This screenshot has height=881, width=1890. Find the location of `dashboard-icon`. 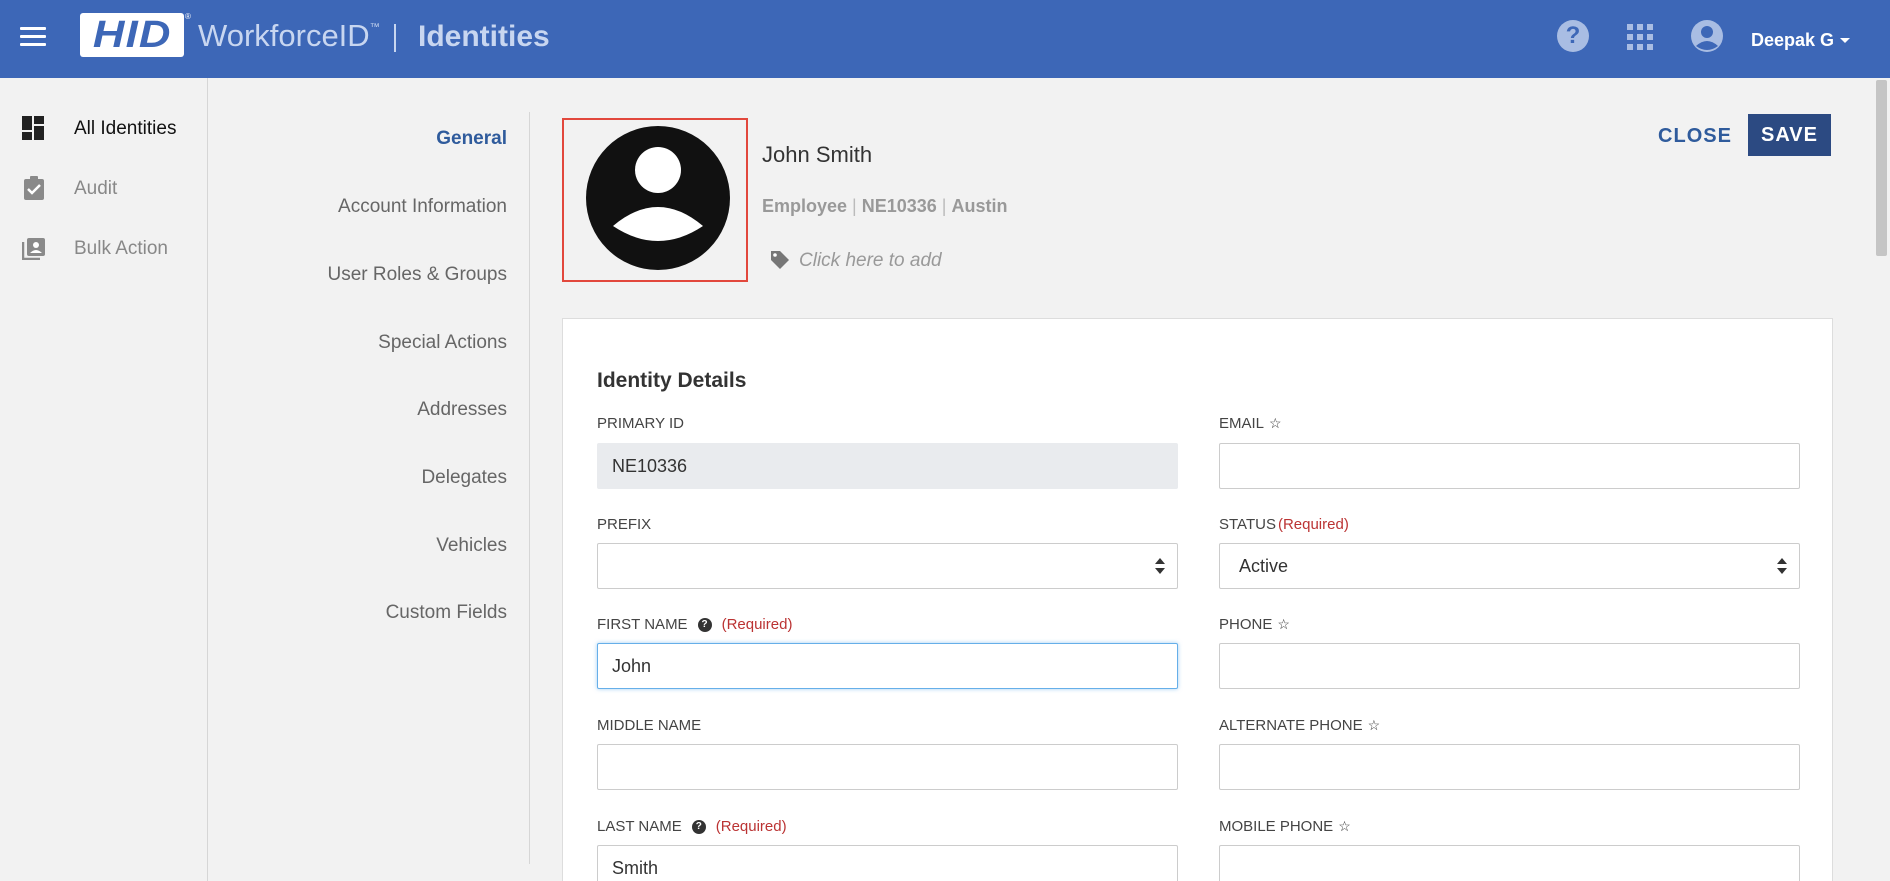

dashboard-icon is located at coordinates (33, 128).